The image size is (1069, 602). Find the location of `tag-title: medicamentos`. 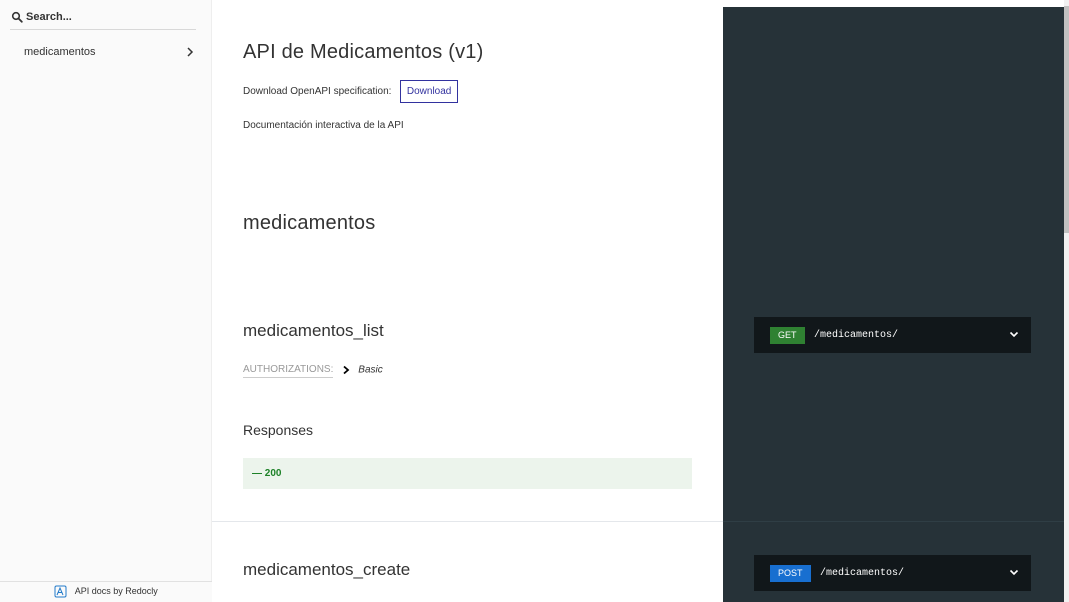

tag-title: medicamentos is located at coordinates (309, 223).